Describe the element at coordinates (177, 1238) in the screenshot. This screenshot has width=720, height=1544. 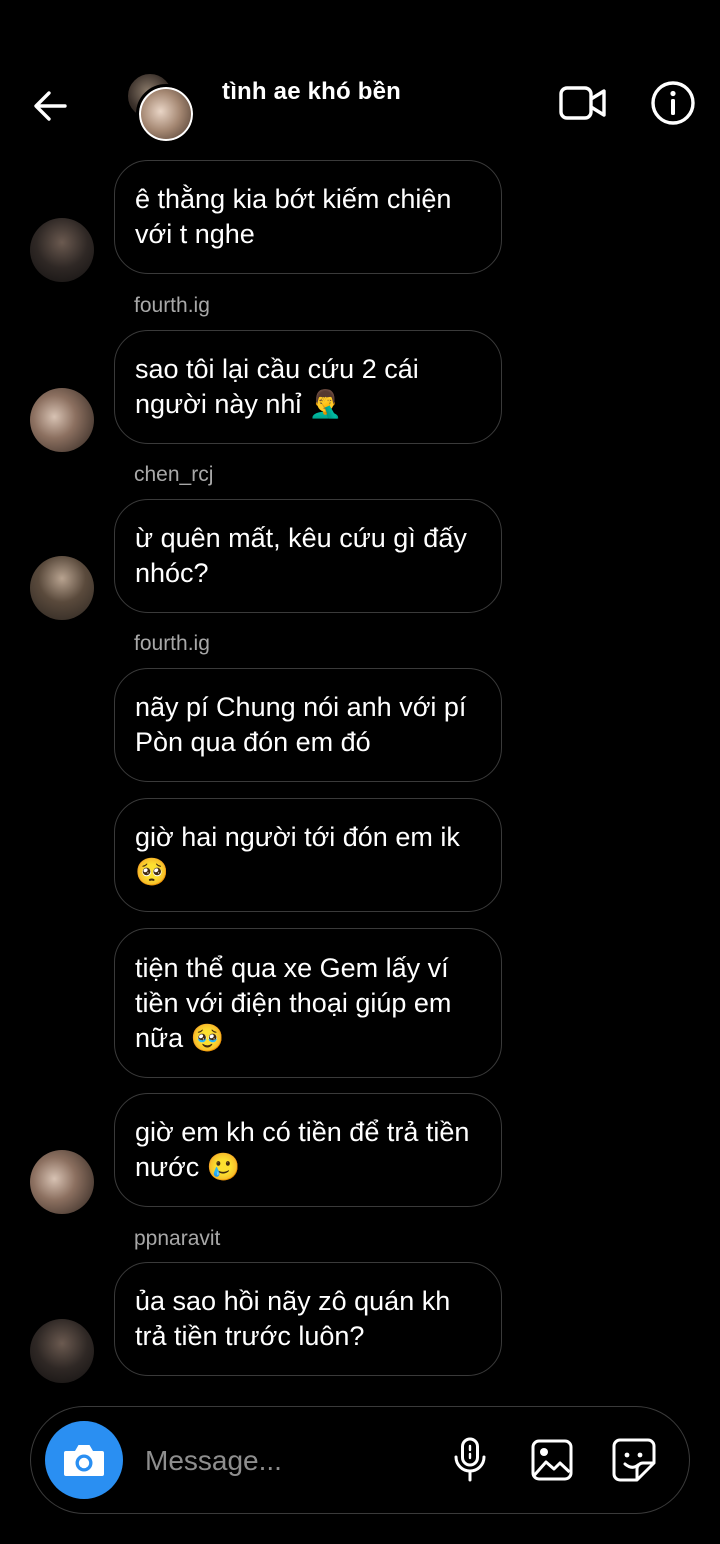
I see `sender-name: ppnaravit` at that location.